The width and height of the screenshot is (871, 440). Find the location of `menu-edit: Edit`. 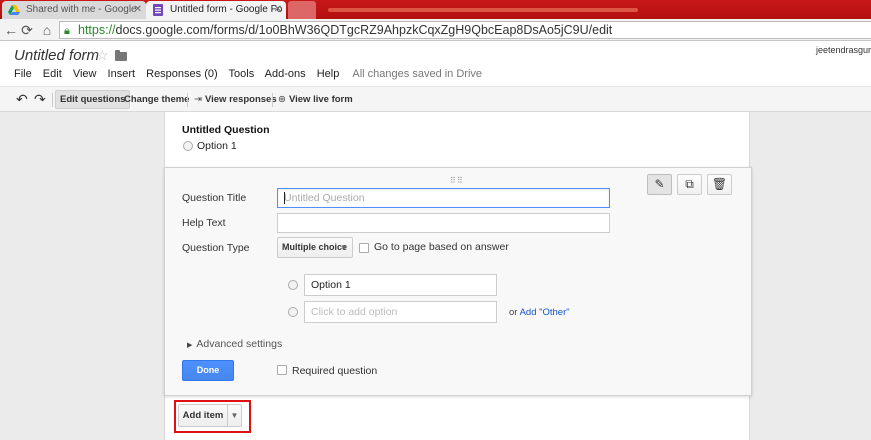

menu-edit: Edit is located at coordinates (52, 74).